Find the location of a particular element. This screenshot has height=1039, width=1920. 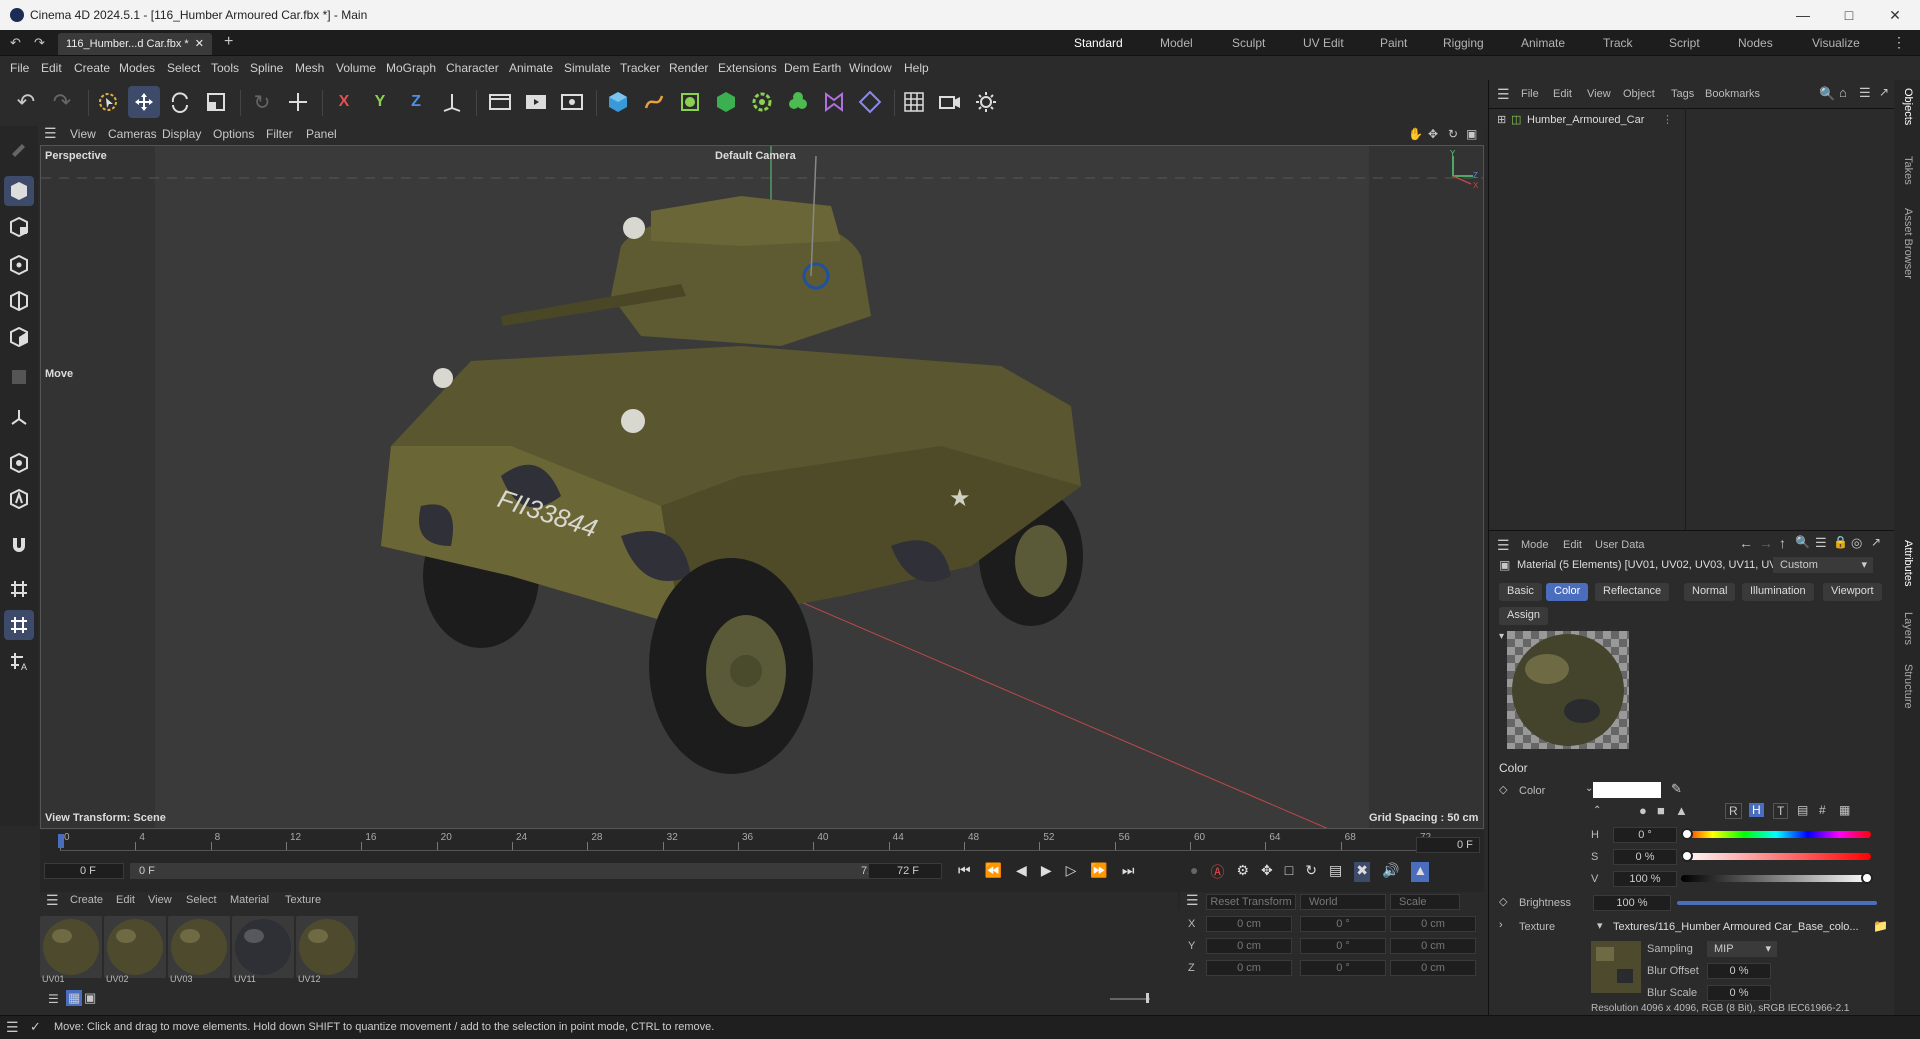

hue-slider is located at coordinates (1776, 834).